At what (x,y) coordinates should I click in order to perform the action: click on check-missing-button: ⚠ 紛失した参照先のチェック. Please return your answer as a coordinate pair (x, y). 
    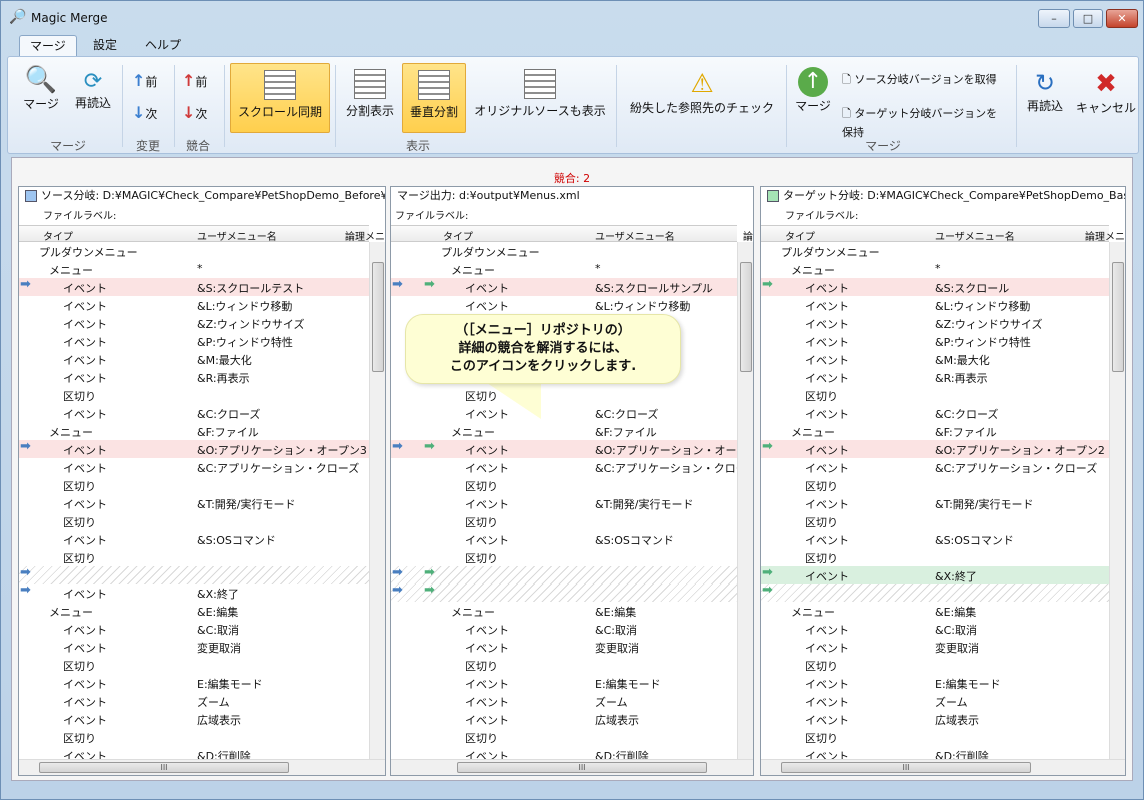
    Looking at the image, I should click on (702, 92).